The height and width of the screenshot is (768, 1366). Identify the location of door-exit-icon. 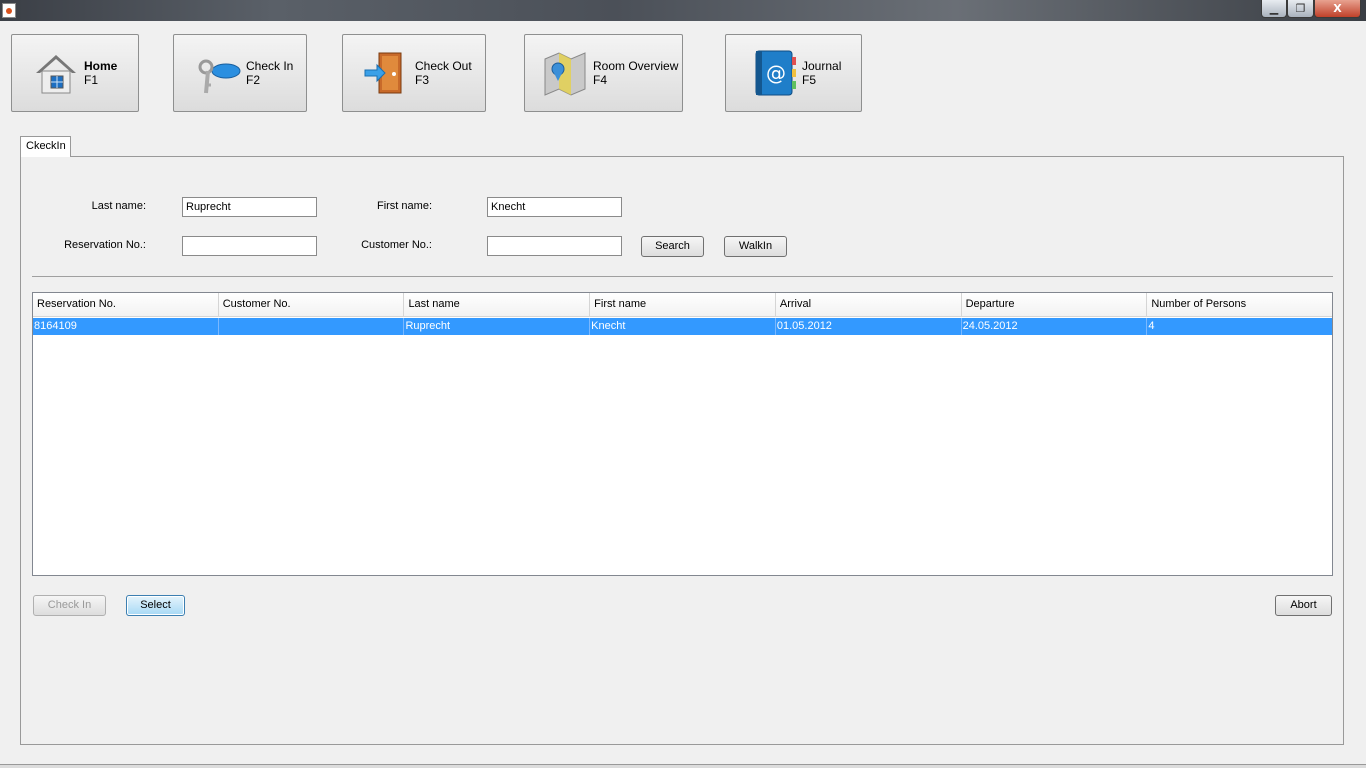
(387, 73).